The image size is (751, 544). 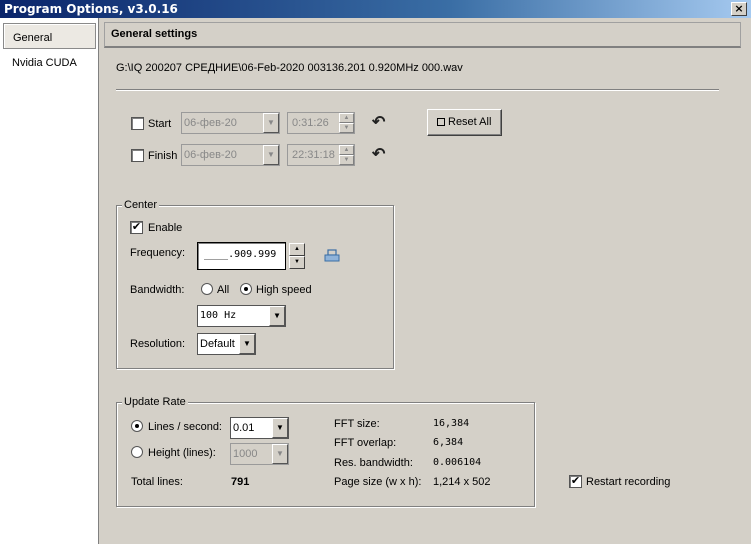 I want to click on undo-finish-icon: ↶, so click(x=378, y=155).